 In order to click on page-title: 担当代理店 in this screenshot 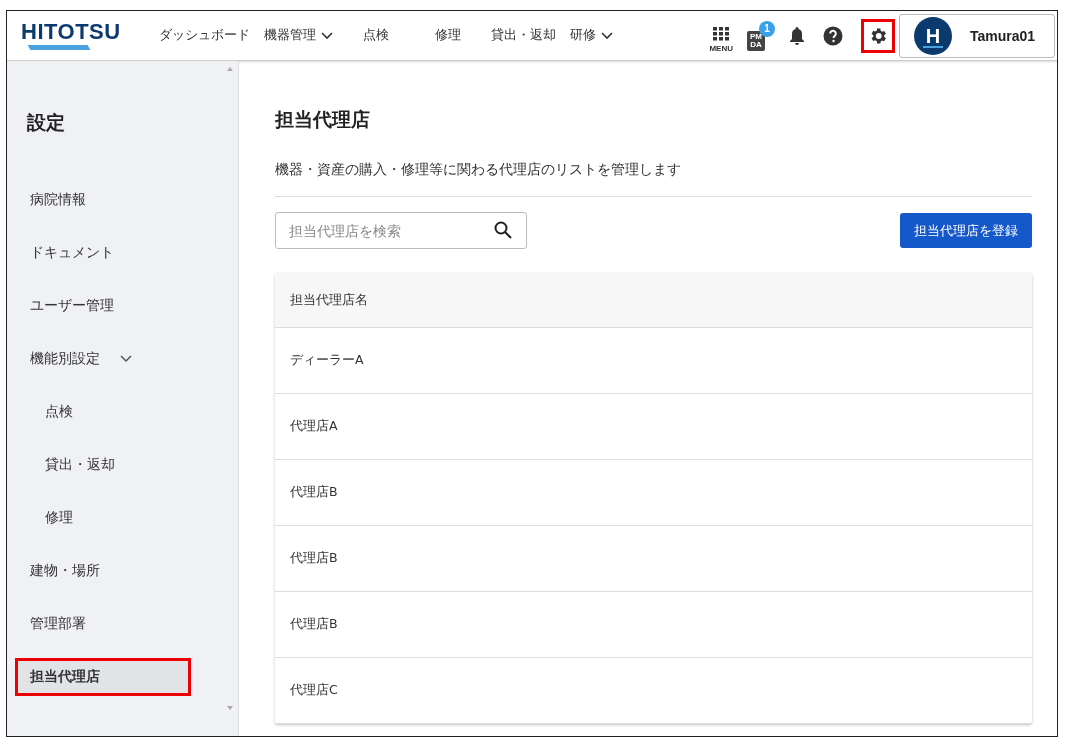, I will do `click(323, 119)`.